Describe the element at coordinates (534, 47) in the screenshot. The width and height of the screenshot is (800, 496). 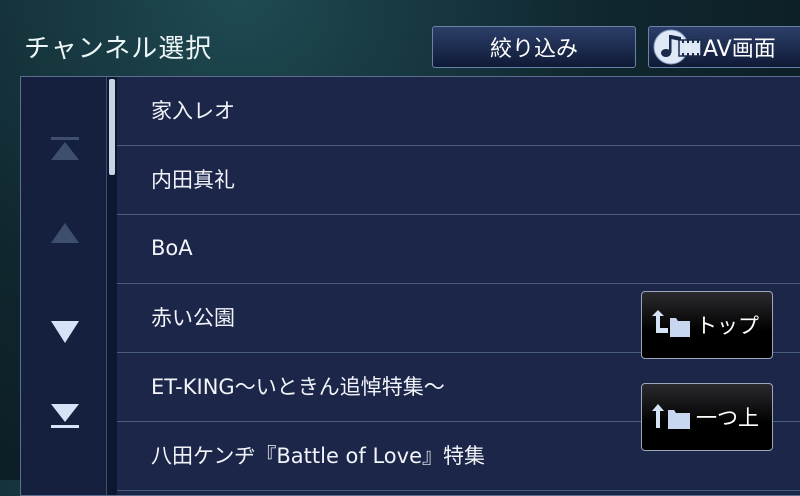
I see `filter-button: 絞り込み` at that location.